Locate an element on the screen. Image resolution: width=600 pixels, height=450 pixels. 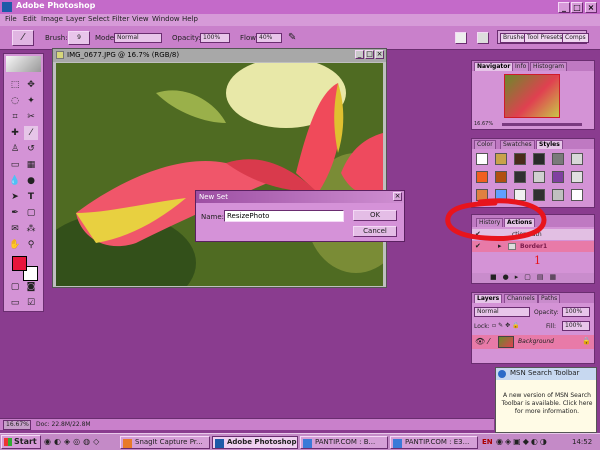
menu-edit: Edit is located at coordinates (30, 19).